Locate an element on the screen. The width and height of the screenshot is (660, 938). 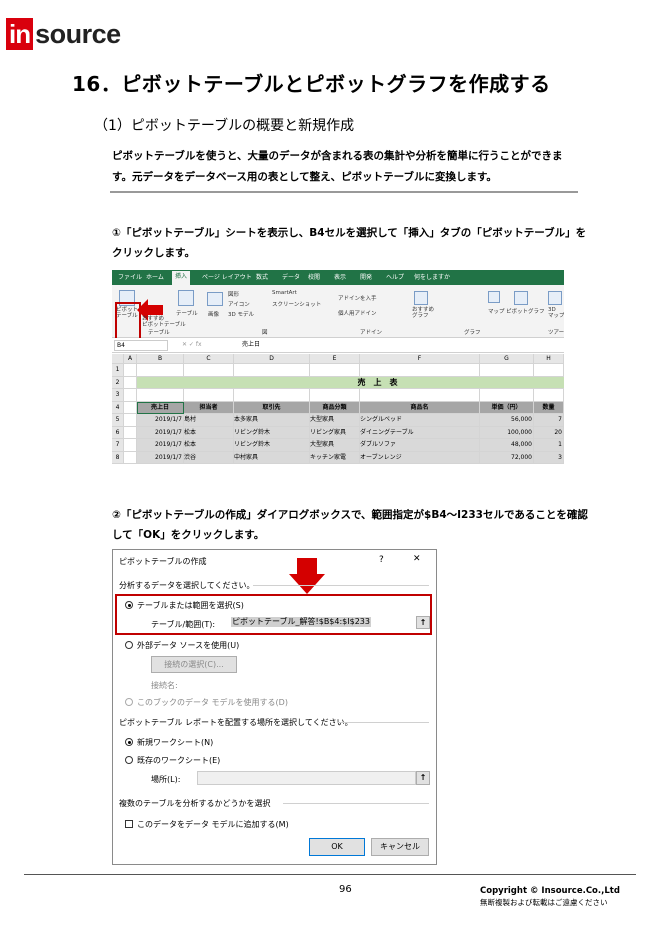
3d-model-button: 3D モデル is located at coordinates (241, 314).